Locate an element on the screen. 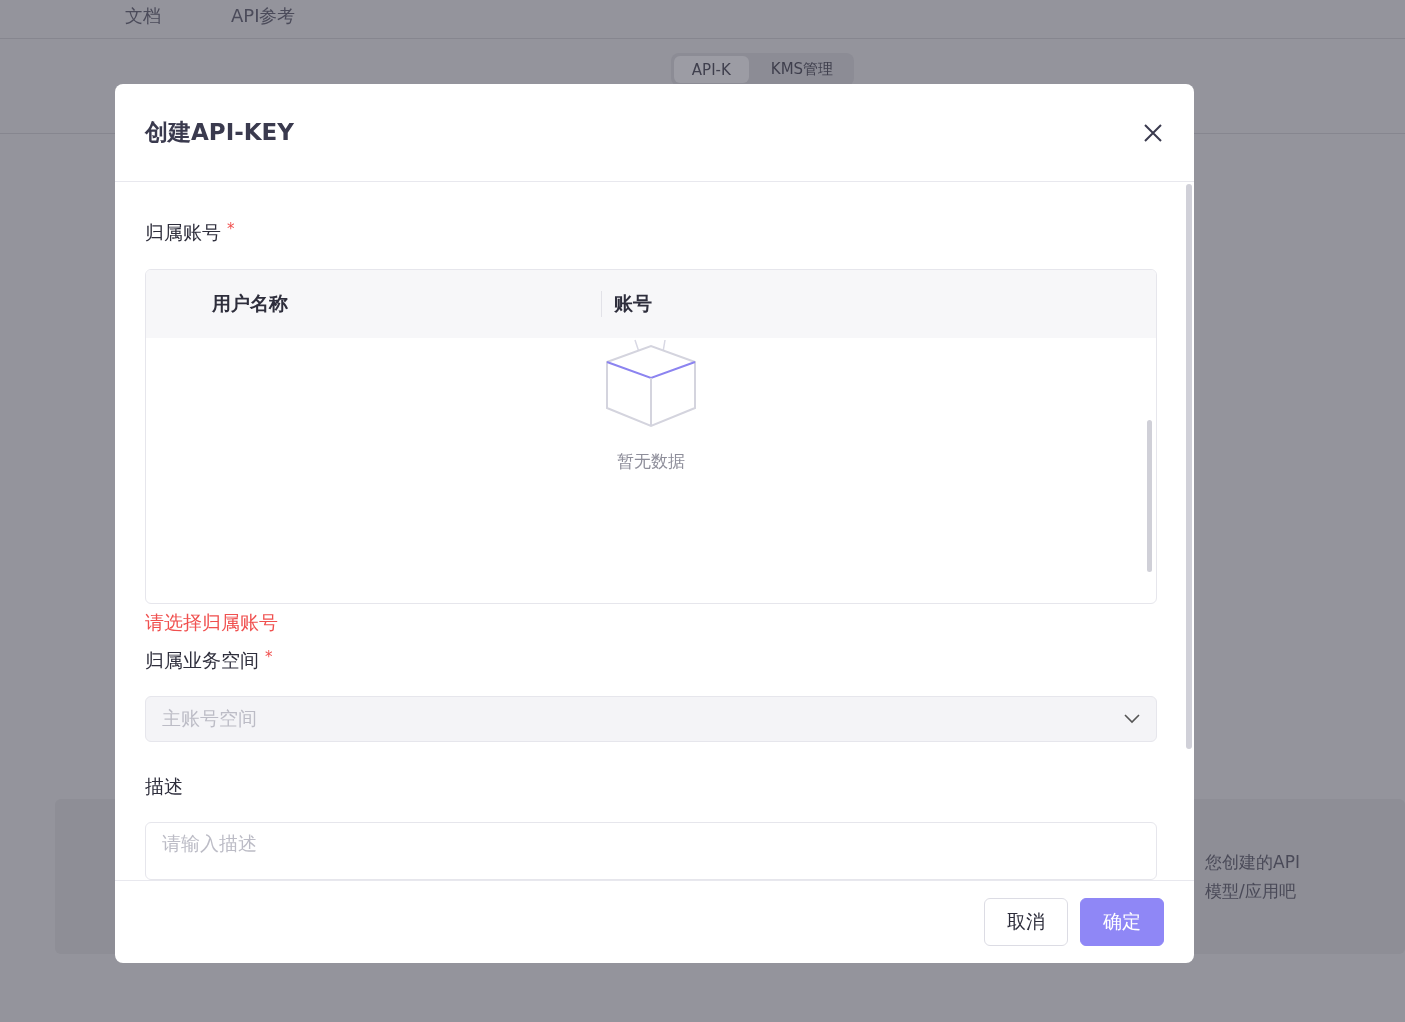 This screenshot has height=1022, width=1405. chevron-down-icon is located at coordinates (1132, 718).